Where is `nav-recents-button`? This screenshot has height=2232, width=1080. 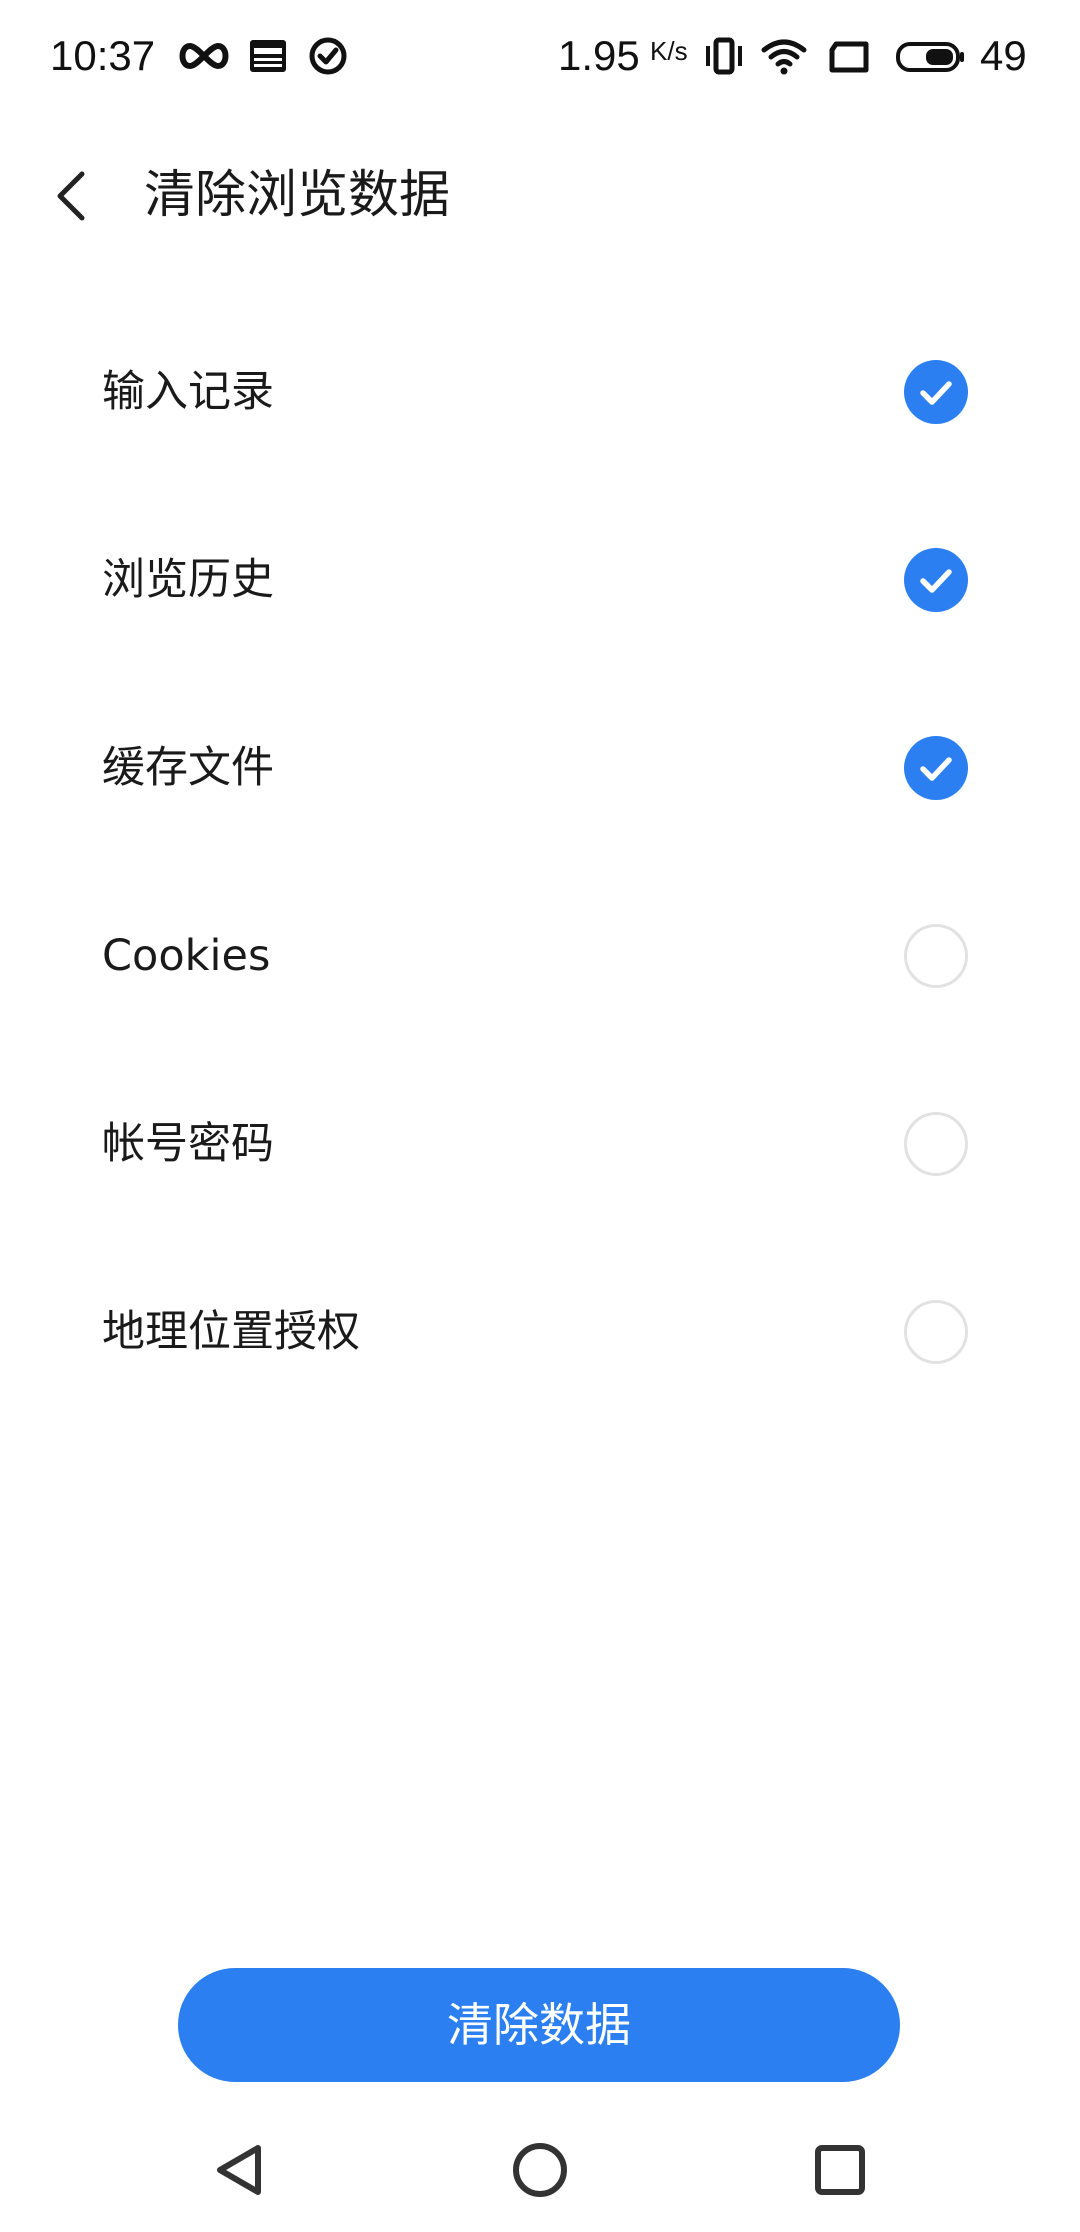 nav-recents-button is located at coordinates (840, 2170).